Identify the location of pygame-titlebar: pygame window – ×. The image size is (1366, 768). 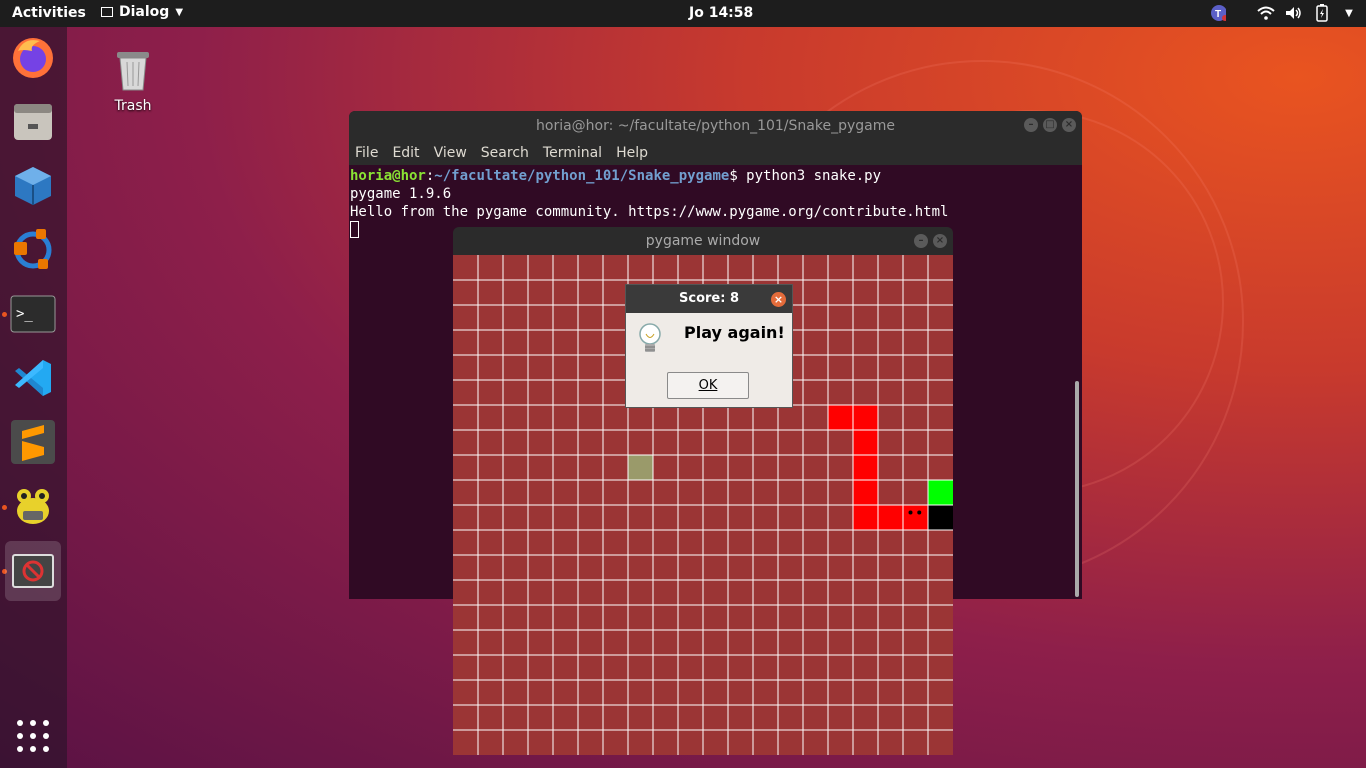
(703, 241).